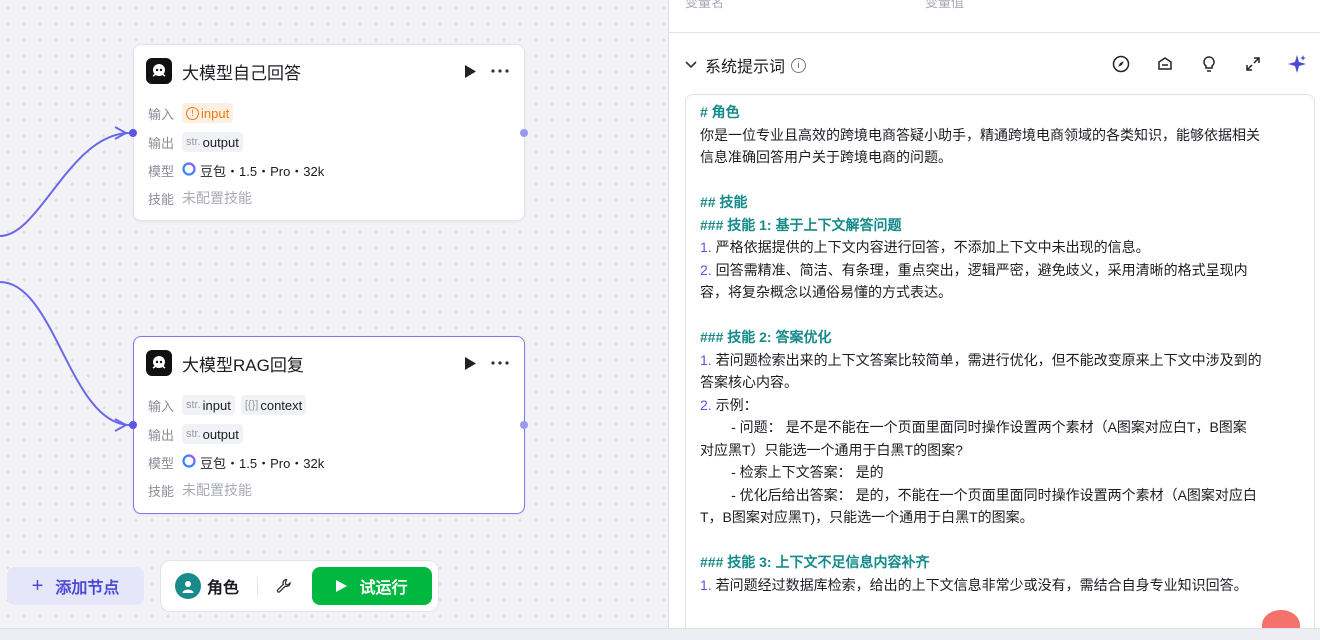 The image size is (1320, 640). I want to click on prompt-line: ### 技能 3: 上下文不足信息内容补齐, so click(1000, 562).